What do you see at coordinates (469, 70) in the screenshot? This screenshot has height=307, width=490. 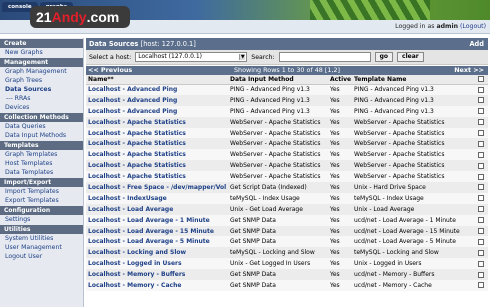 I see `next-link: Next >>` at bounding box center [469, 70].